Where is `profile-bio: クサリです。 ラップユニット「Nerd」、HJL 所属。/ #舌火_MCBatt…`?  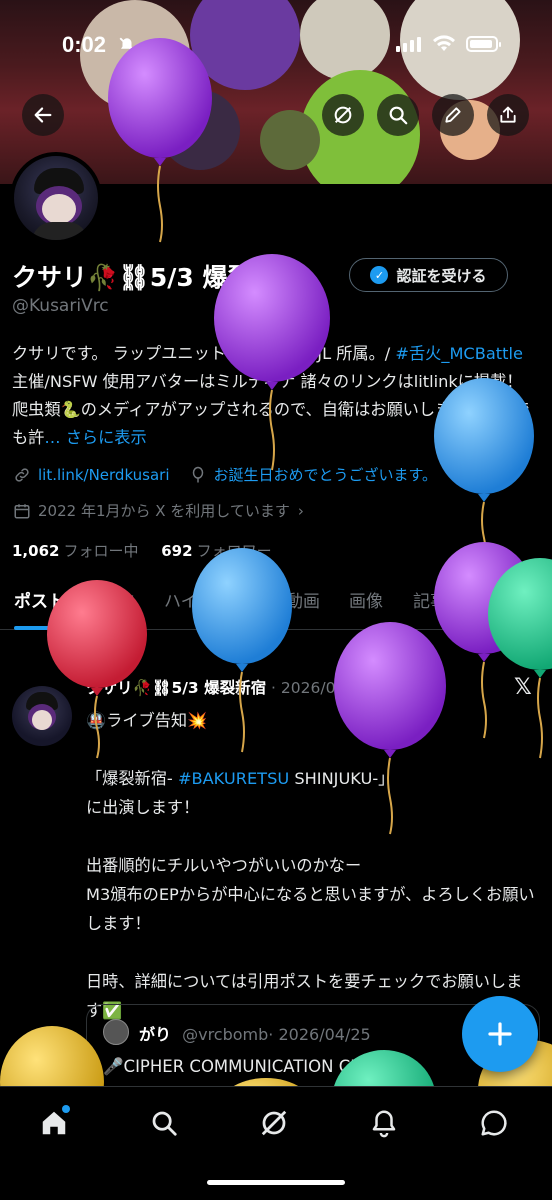 profile-bio: クサリです。 ラップユニット「Nerd」、HJL 所属。/ #舌火_MCBatt… is located at coordinates (272, 396).